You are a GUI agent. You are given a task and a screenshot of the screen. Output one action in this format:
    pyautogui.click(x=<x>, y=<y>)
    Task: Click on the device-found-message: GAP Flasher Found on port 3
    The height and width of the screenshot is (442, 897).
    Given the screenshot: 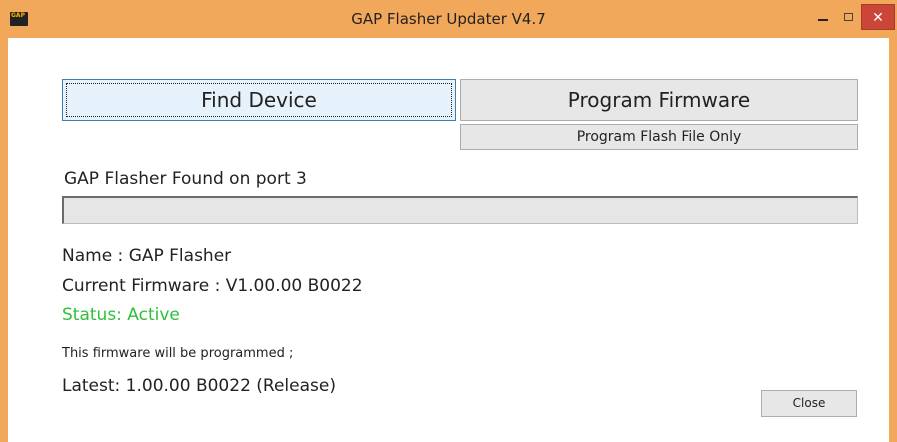 What is the action you would take?
    pyautogui.click(x=185, y=179)
    